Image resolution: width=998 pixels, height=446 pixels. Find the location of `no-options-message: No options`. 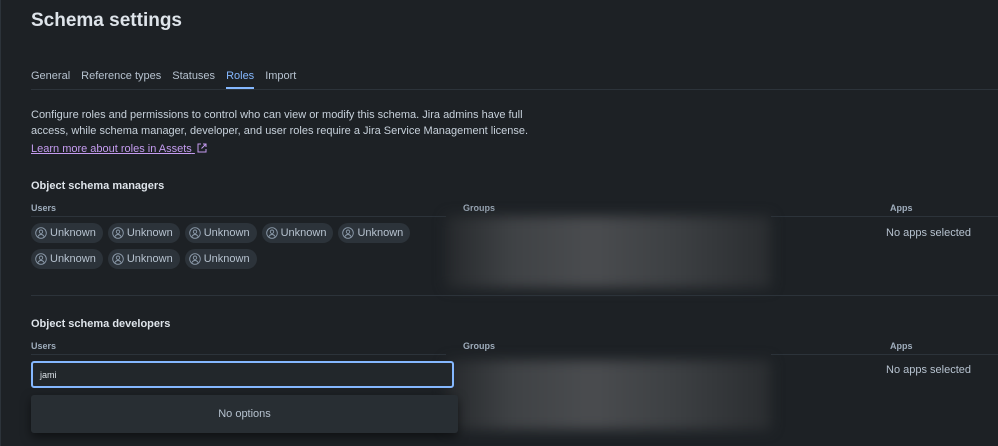

no-options-message: No options is located at coordinates (244, 414).